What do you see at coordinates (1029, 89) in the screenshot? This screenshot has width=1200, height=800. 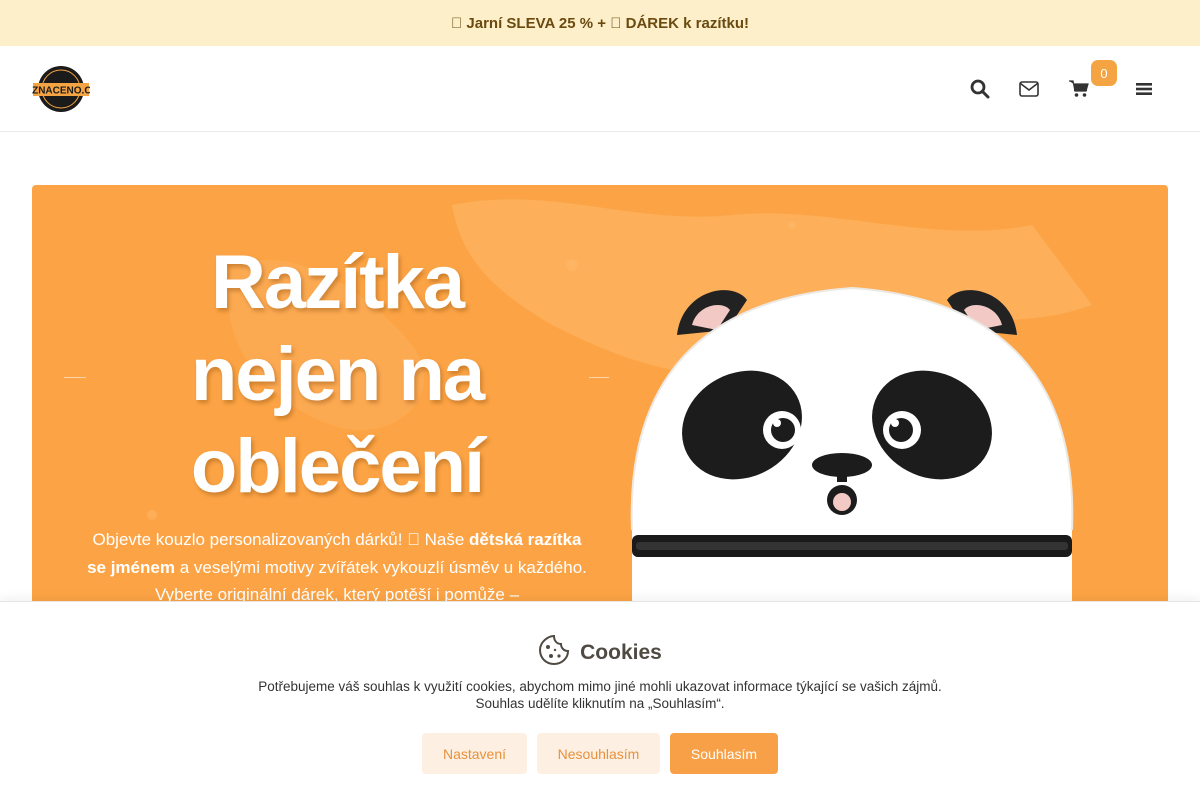 I see `envelope-icon` at bounding box center [1029, 89].